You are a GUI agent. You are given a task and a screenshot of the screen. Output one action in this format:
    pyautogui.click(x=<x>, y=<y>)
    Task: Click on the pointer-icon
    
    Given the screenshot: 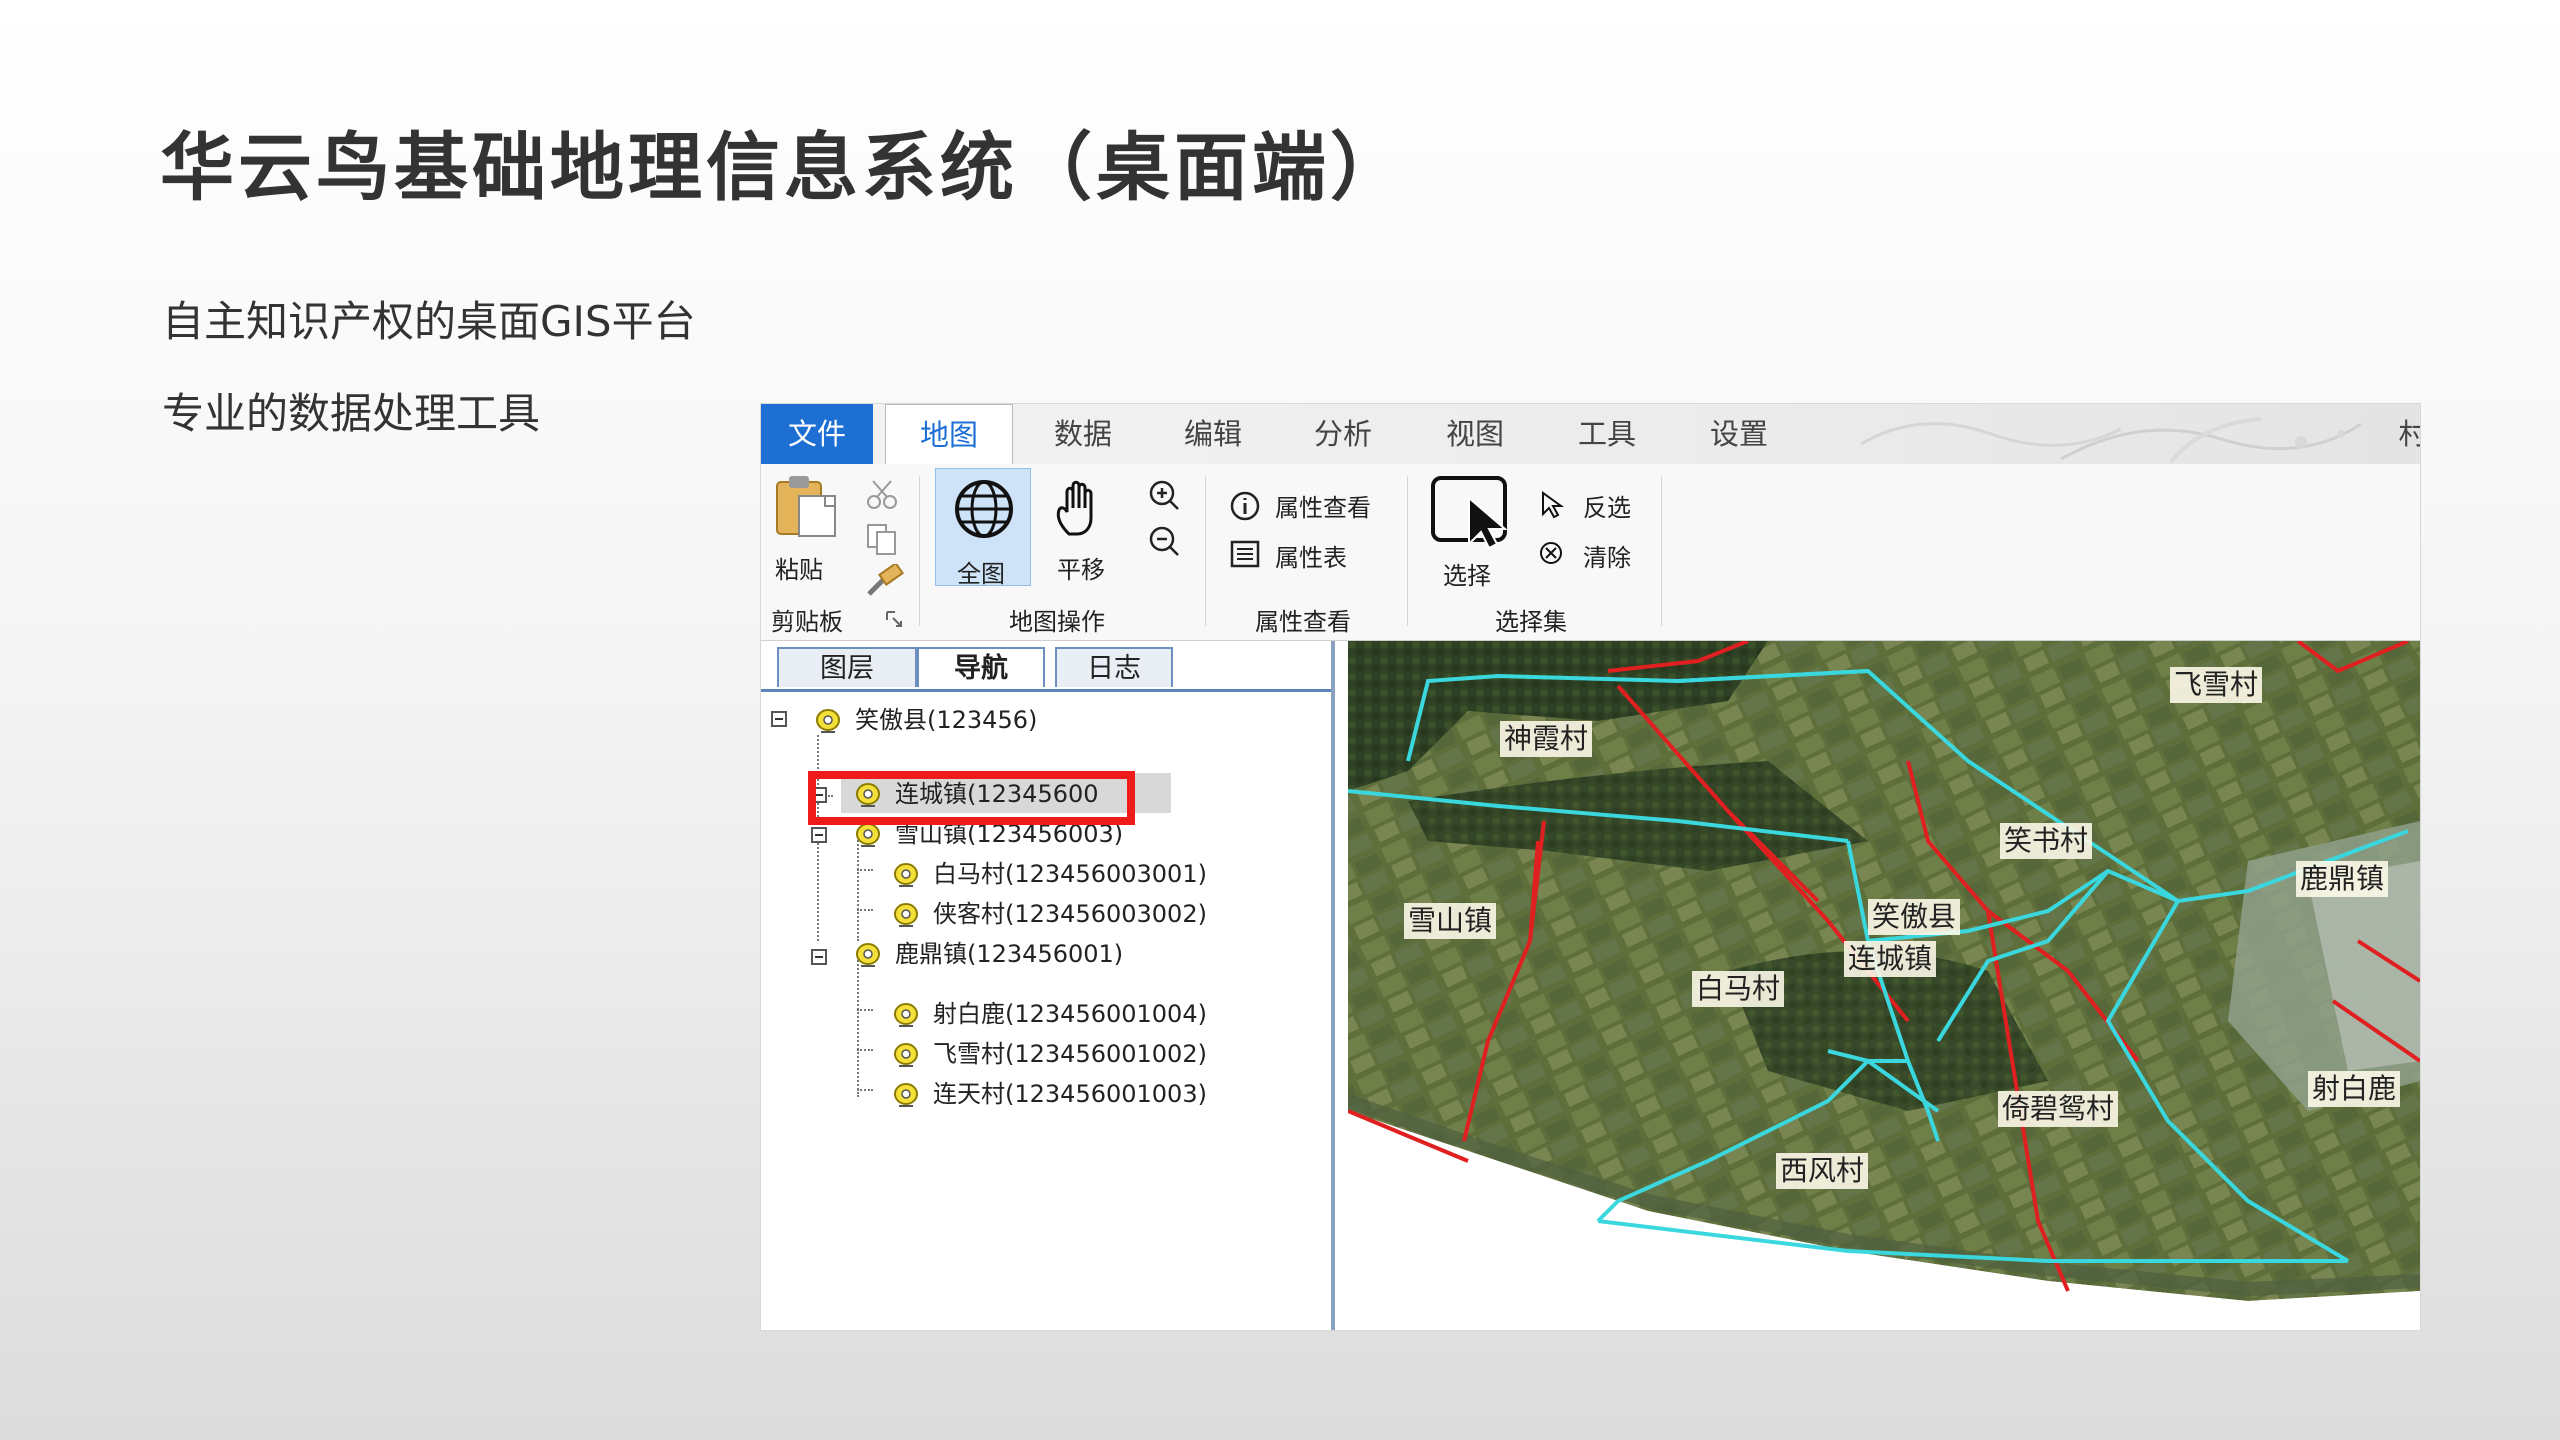 What is the action you would take?
    pyautogui.click(x=1553, y=505)
    